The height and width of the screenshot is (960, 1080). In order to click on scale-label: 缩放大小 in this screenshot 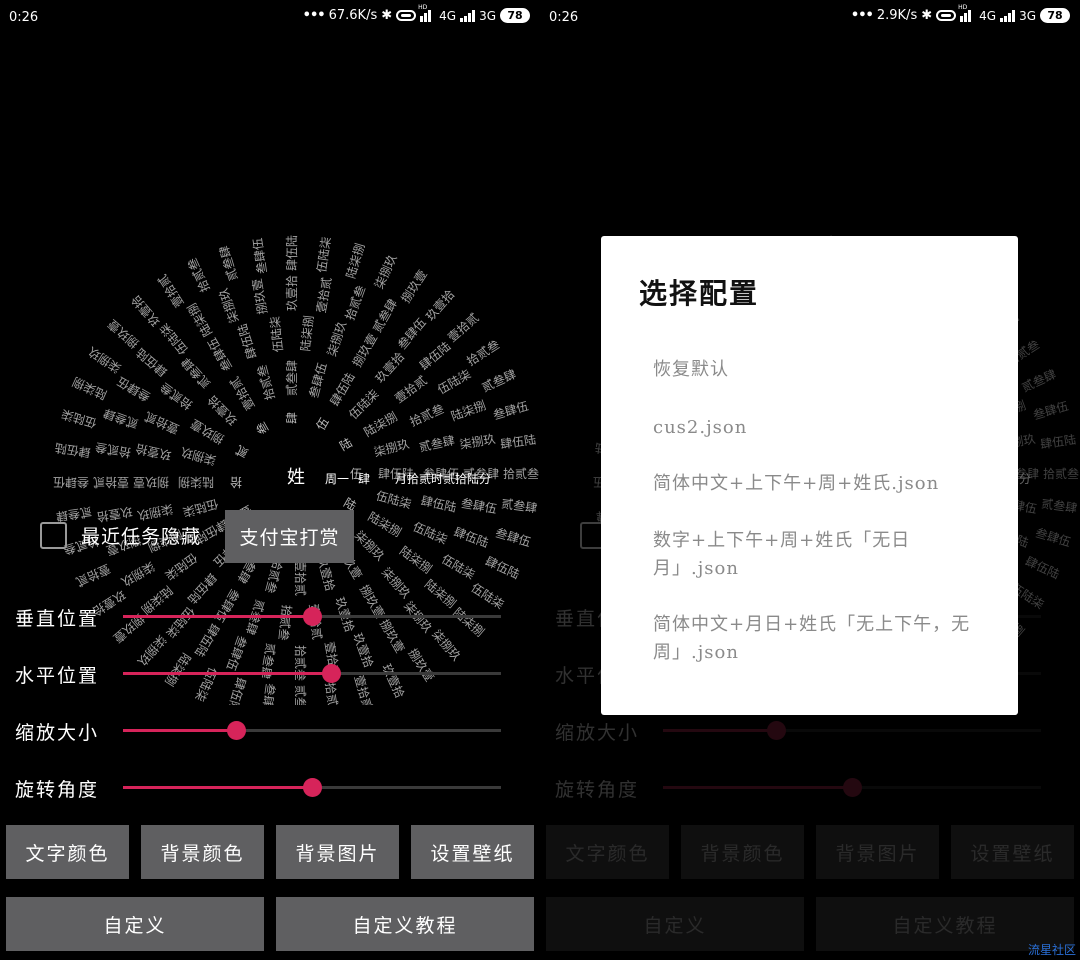, I will do `click(57, 733)`.